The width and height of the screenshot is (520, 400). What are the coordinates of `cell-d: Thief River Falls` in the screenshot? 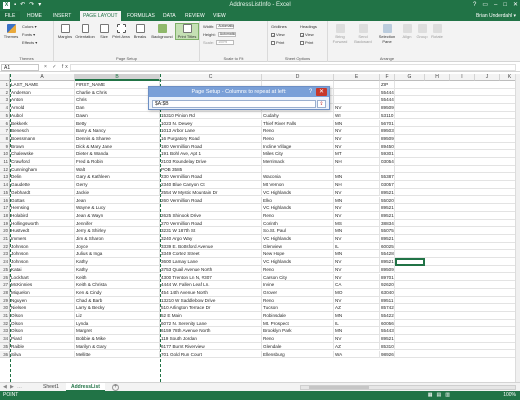 It's located at (298, 123).